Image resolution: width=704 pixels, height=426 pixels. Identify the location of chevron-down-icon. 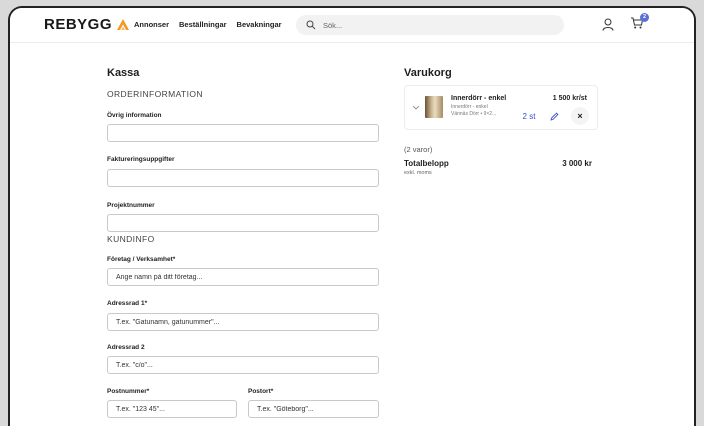
(416, 108).